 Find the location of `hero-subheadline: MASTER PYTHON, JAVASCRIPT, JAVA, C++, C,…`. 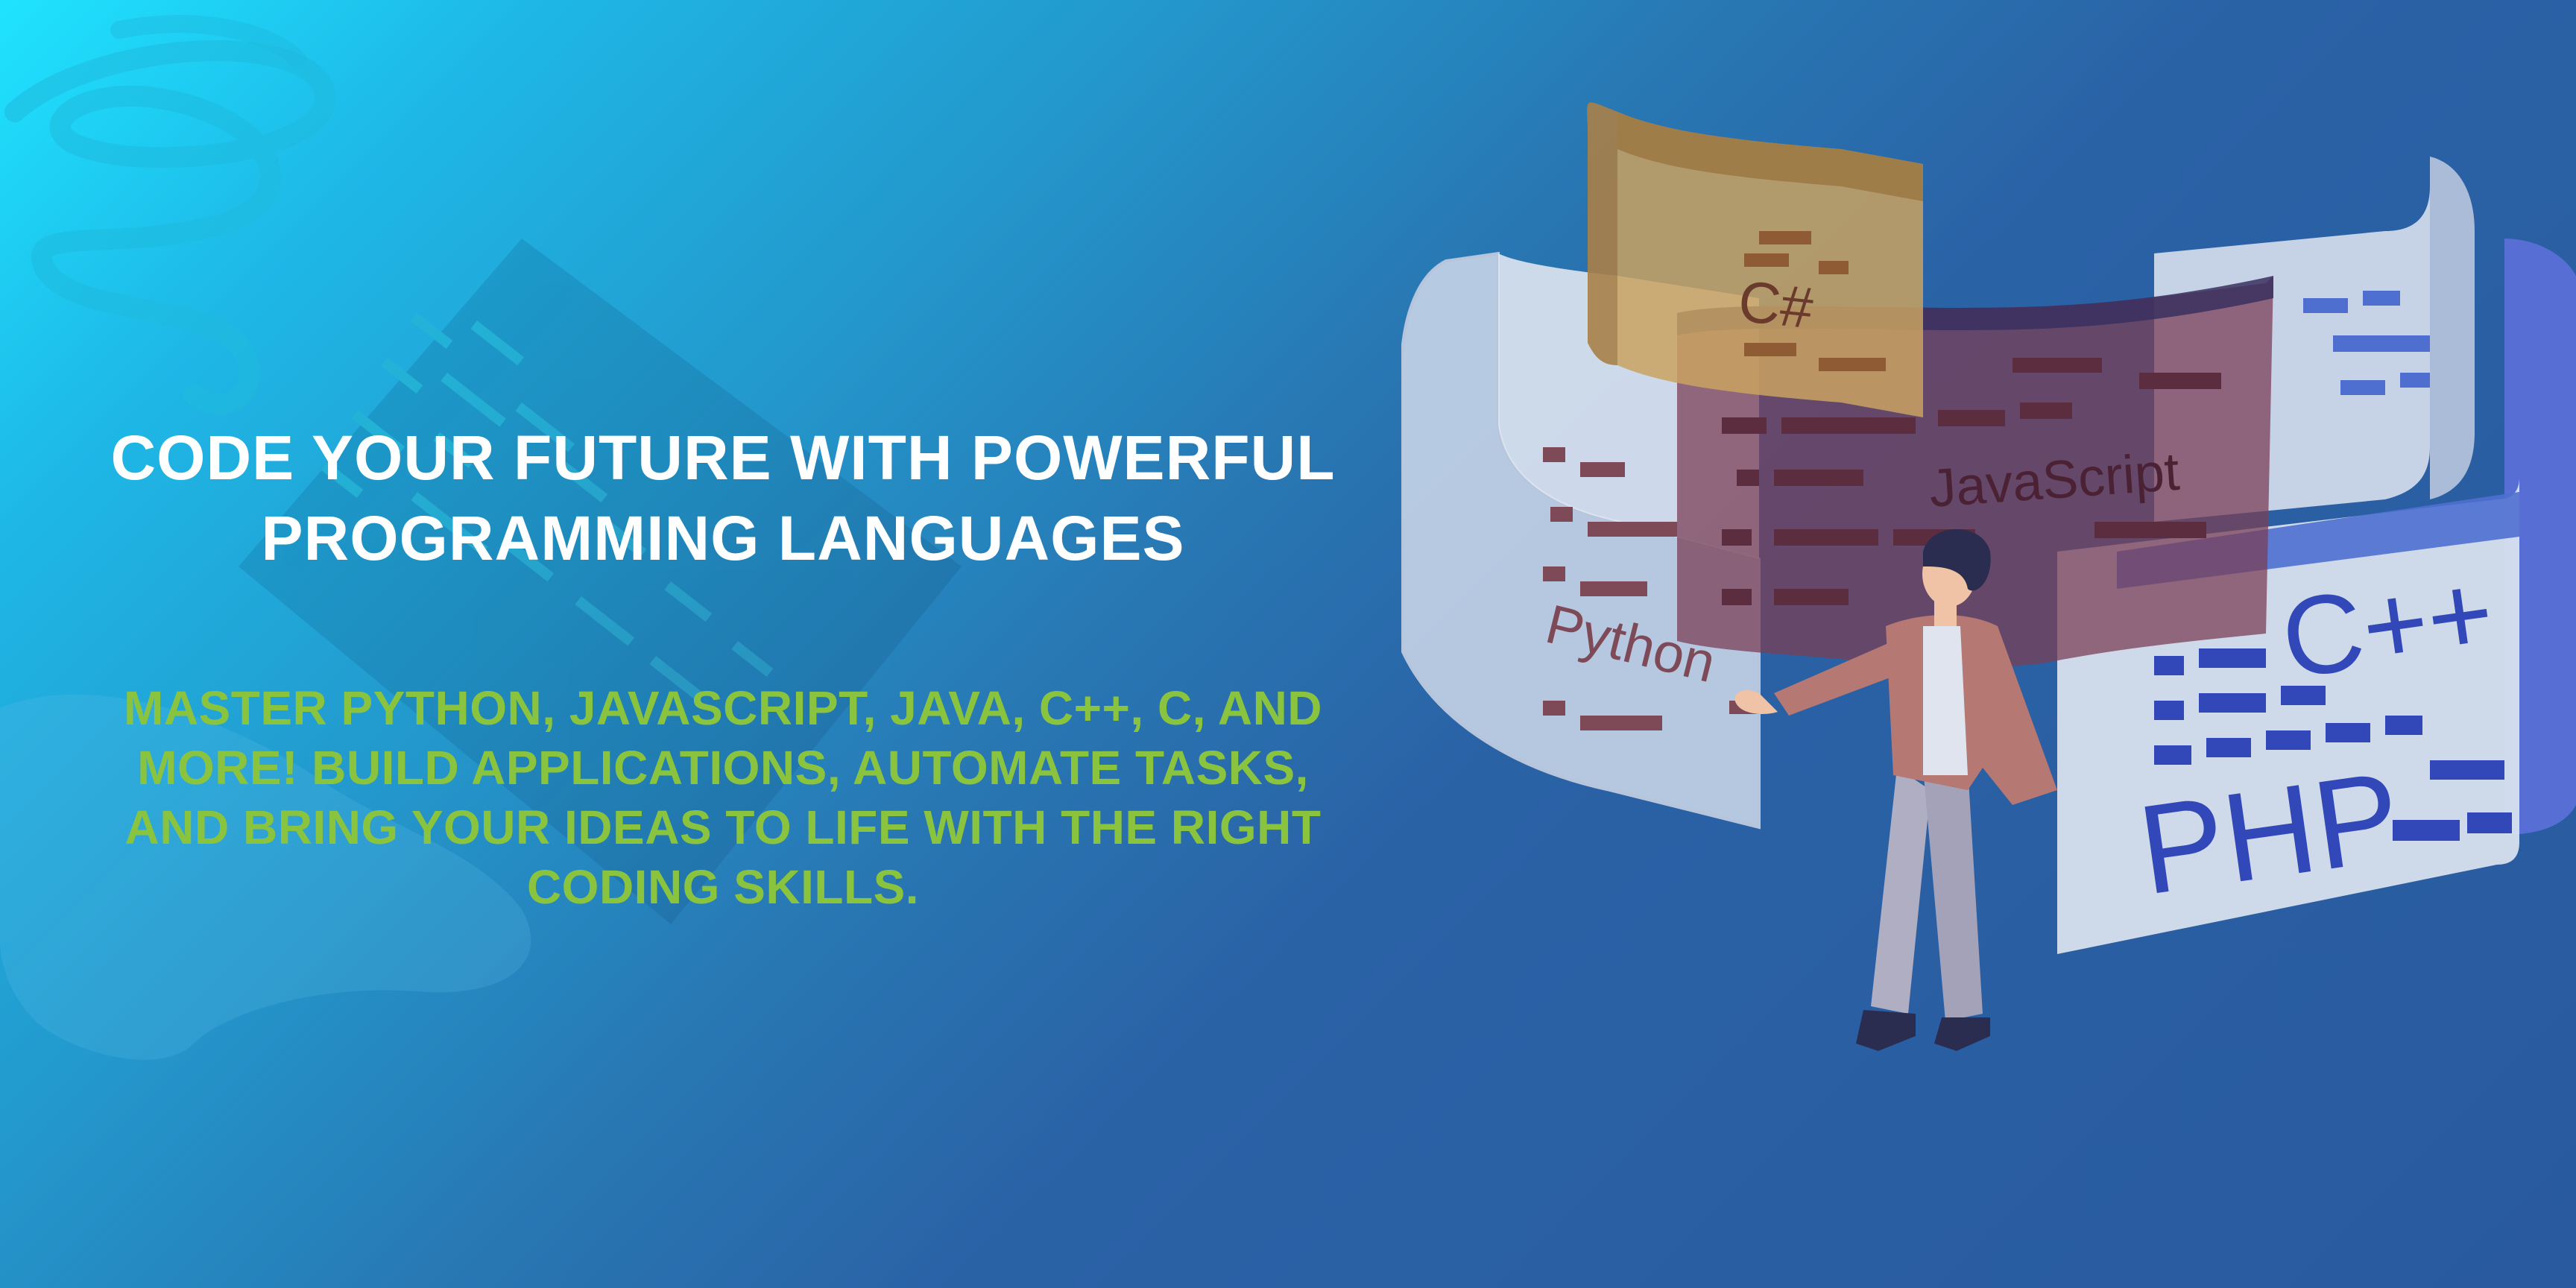

hero-subheadline: MASTER PYTHON, JAVASCRIPT, JAVA, C++, C,… is located at coordinates (723, 798).